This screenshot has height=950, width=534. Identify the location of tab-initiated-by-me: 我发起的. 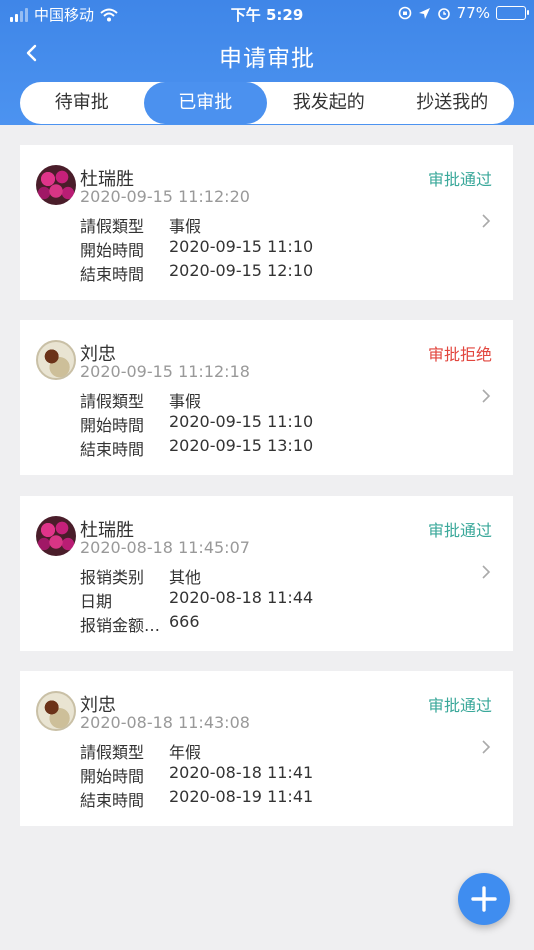
(329, 103).